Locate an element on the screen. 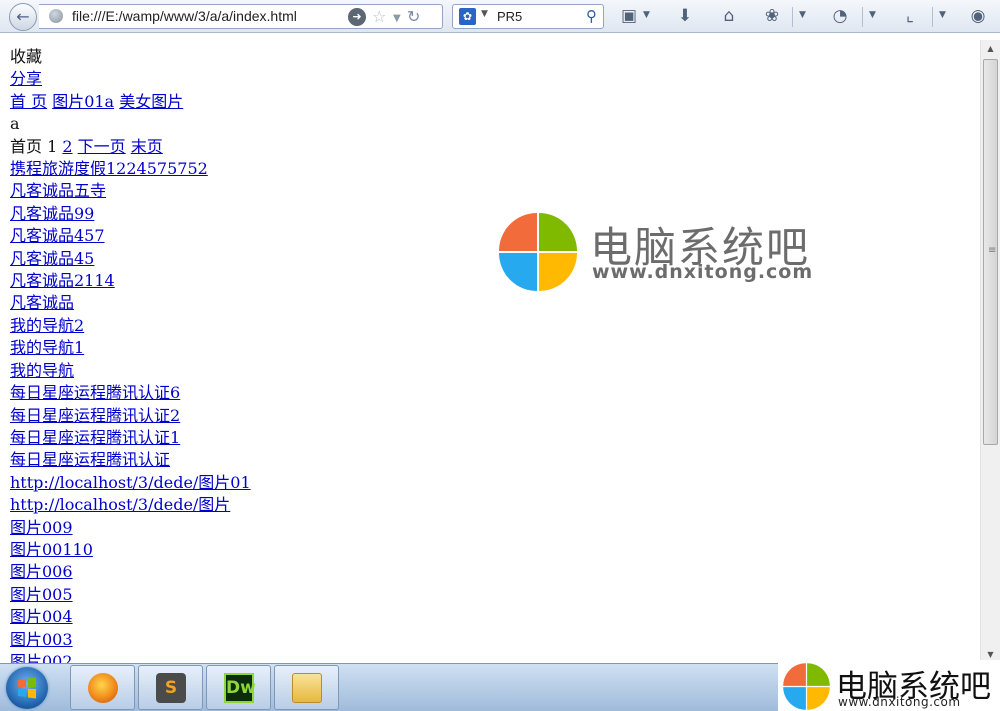  dreamweaver-icon: Dw is located at coordinates (240, 688).